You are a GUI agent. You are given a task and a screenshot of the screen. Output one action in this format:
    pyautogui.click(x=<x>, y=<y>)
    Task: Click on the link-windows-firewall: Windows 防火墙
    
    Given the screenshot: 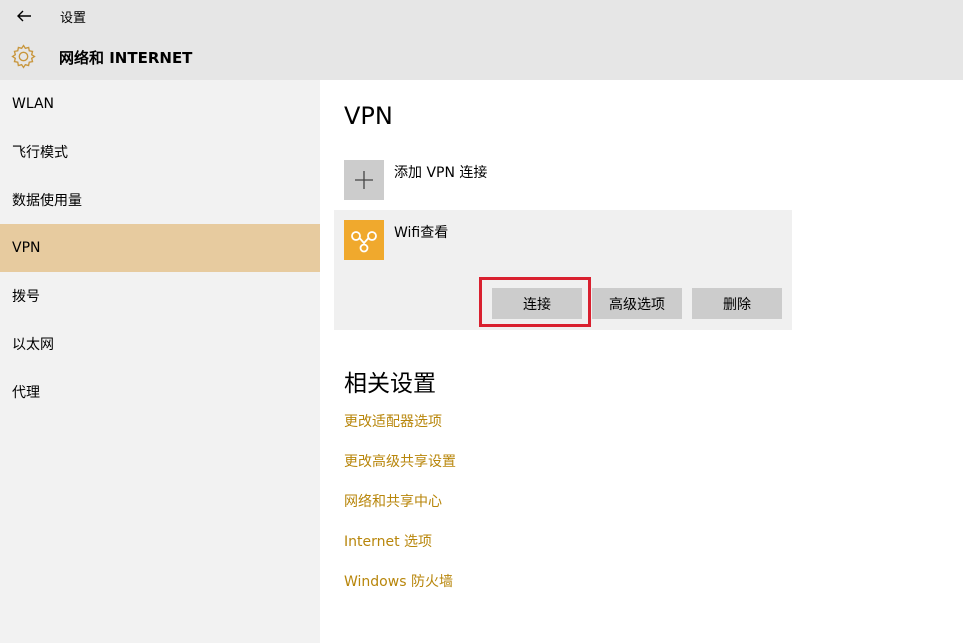 What is the action you would take?
    pyautogui.click(x=398, y=581)
    